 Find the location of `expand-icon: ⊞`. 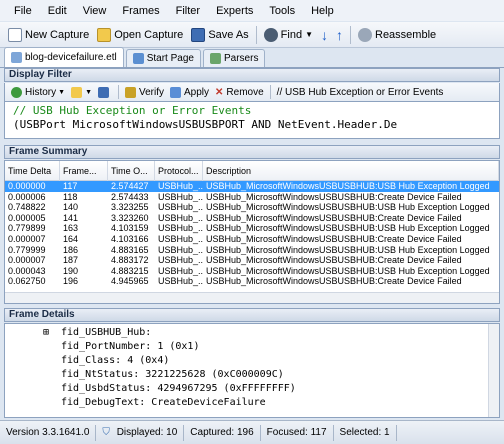

expand-icon: ⊞ is located at coordinates (46, 332).